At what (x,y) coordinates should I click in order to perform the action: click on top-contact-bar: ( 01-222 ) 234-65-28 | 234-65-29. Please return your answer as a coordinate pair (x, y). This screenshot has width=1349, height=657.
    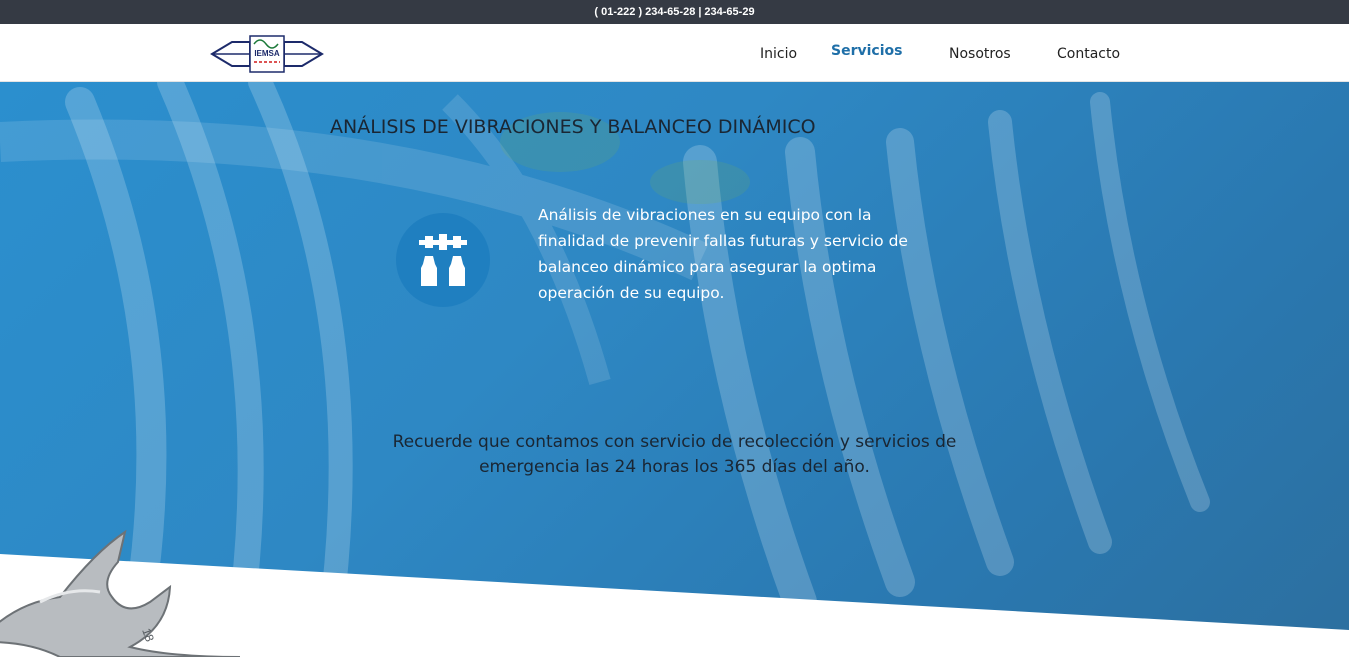
    Looking at the image, I should click on (674, 12).